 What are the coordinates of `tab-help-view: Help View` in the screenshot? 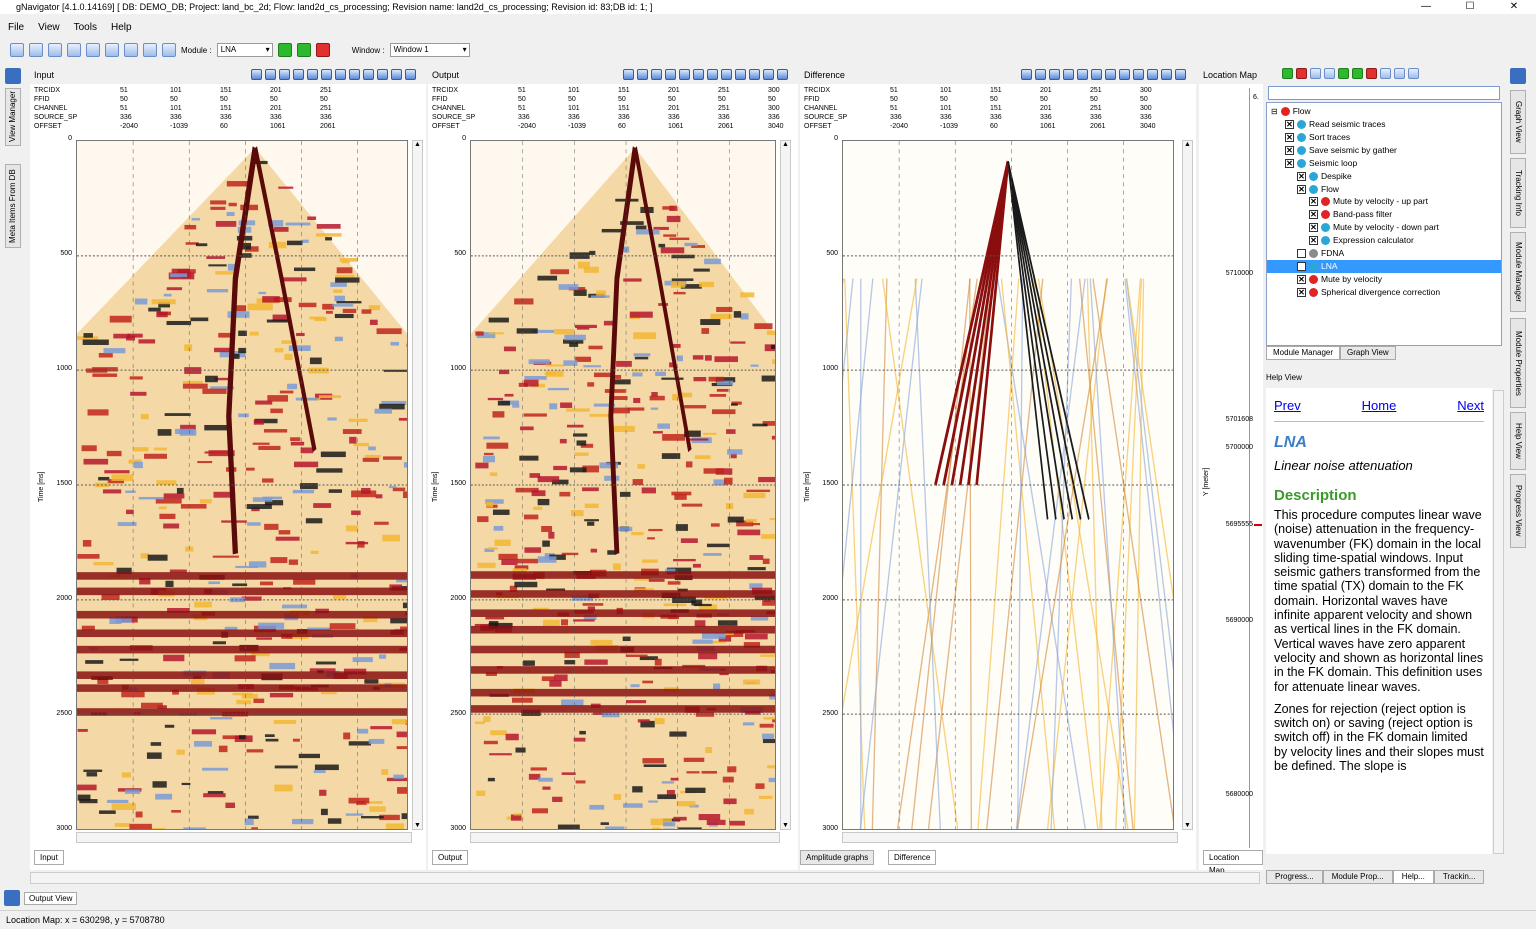 It's located at (1518, 441).